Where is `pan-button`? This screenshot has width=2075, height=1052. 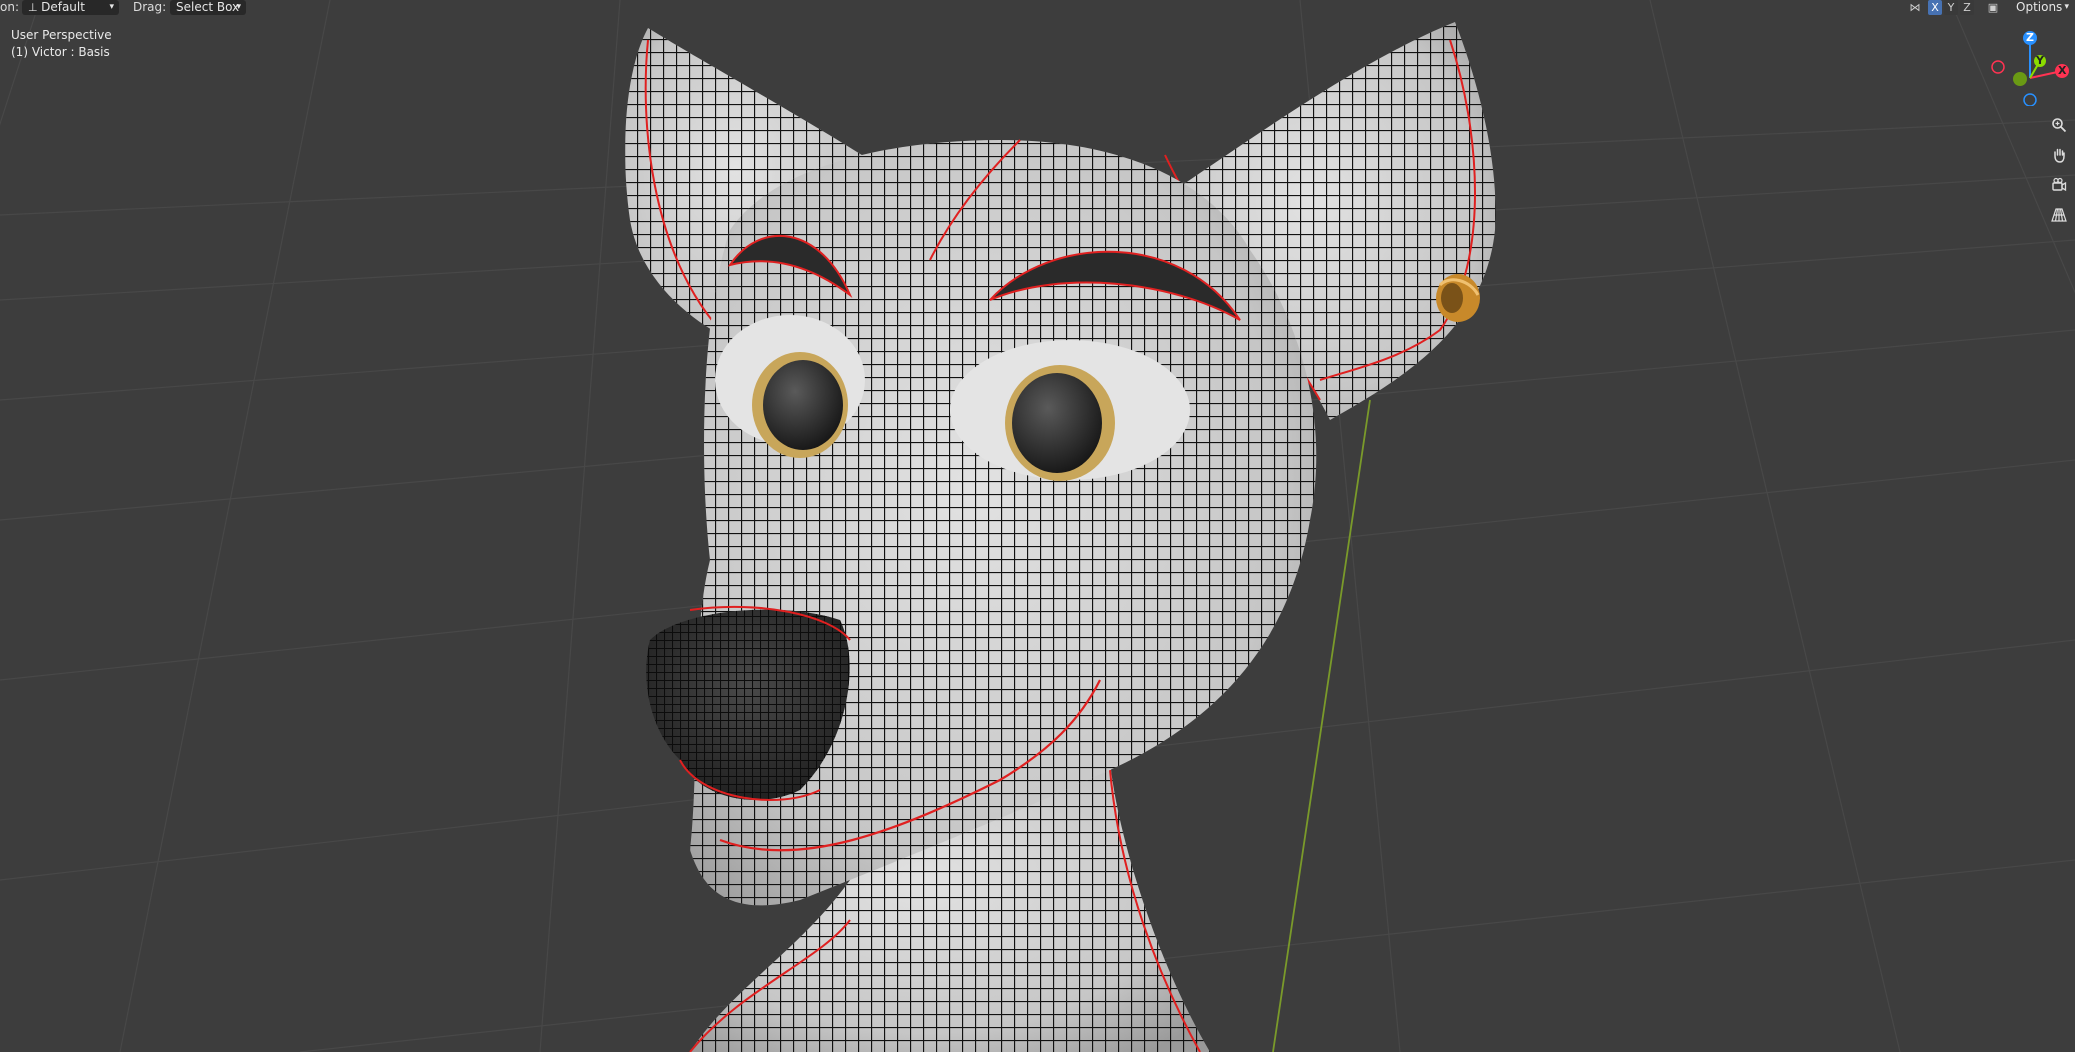 pan-button is located at coordinates (2059, 155).